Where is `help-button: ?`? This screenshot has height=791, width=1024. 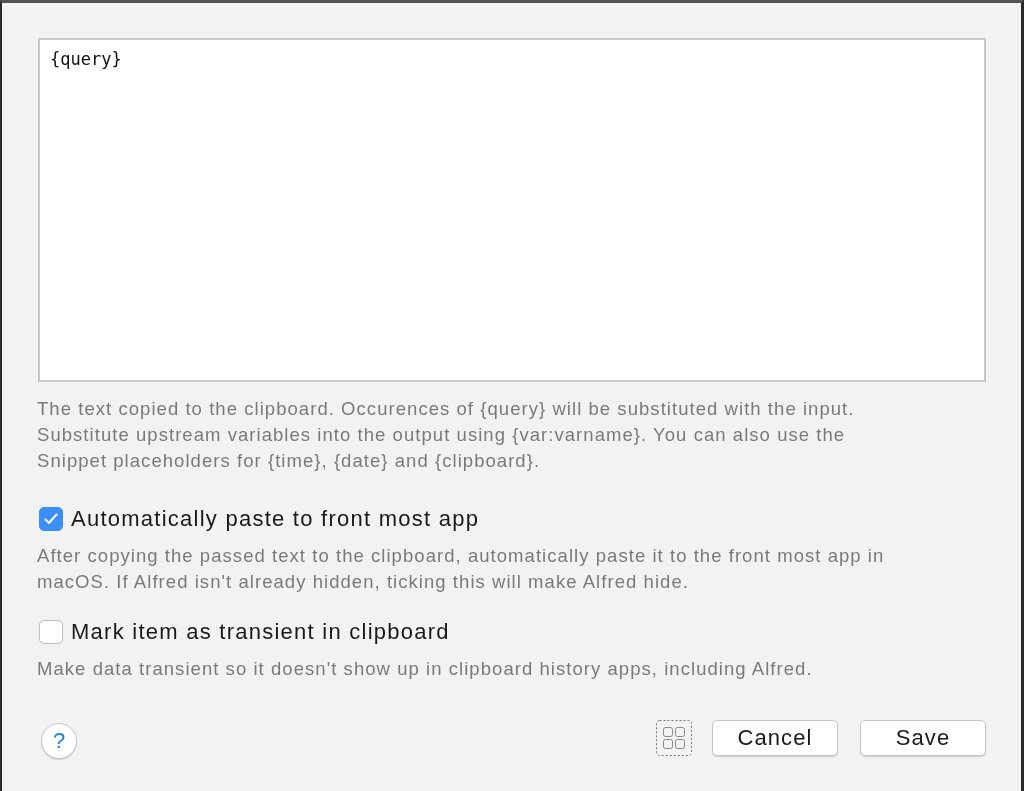
help-button: ? is located at coordinates (59, 741).